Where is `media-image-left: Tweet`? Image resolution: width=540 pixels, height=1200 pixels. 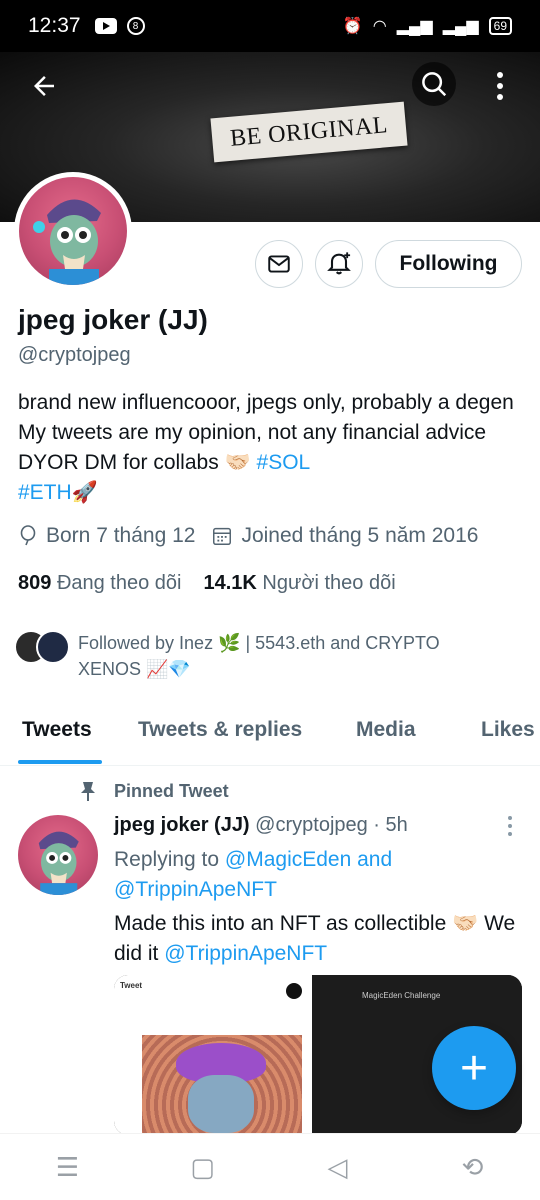
media-image-left: Tweet is located at coordinates (213, 1055).